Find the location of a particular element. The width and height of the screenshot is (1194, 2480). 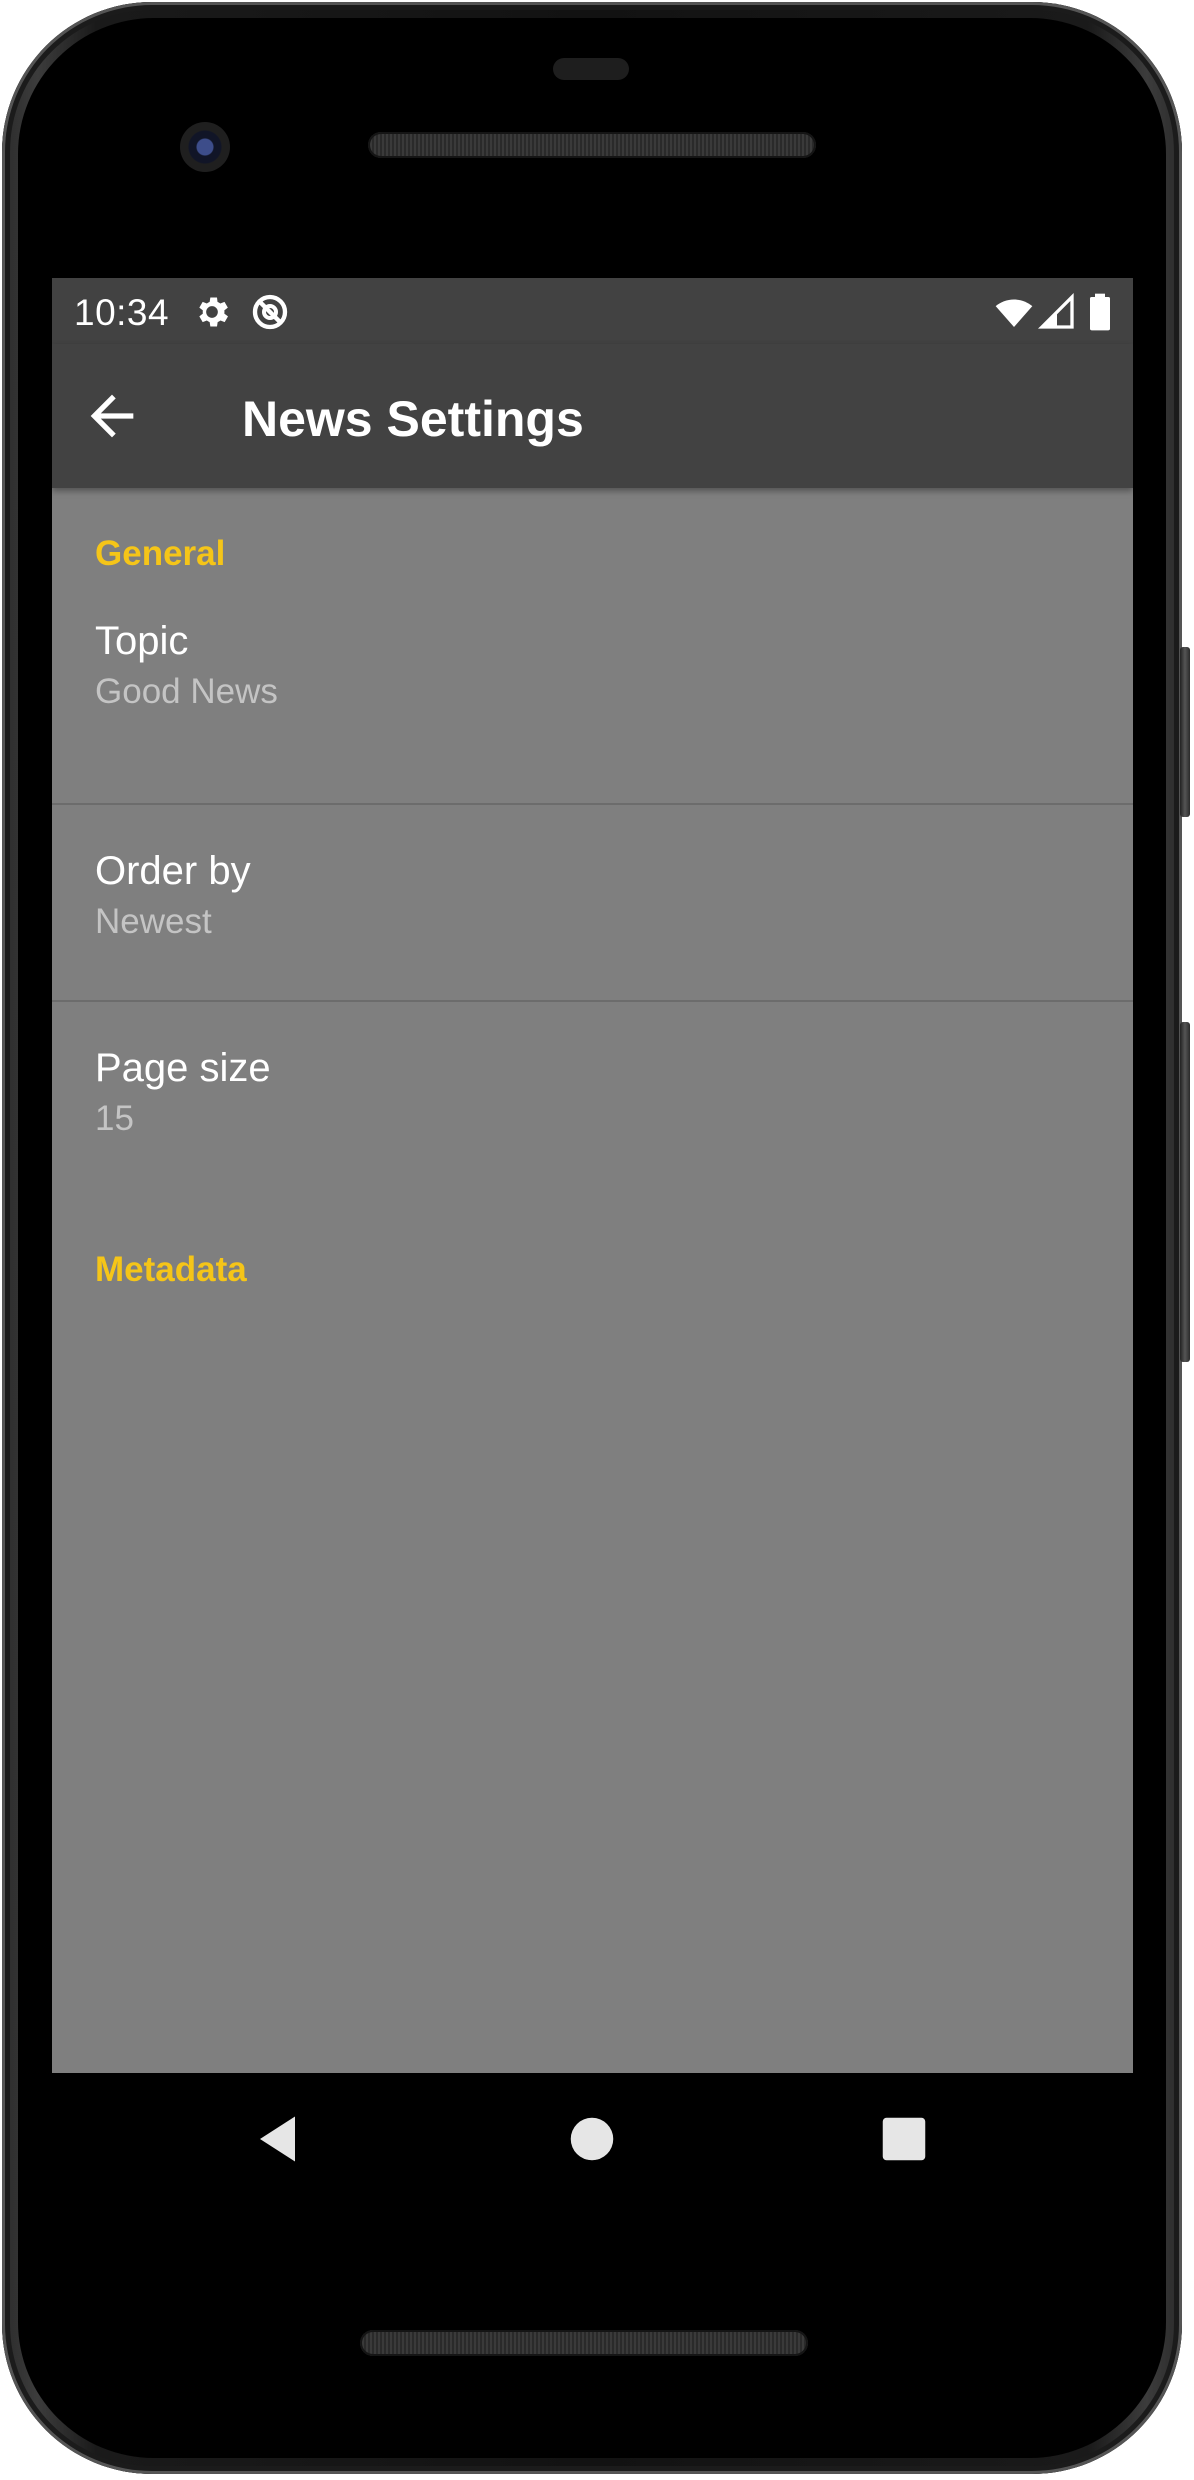

pref-topic: Topic Good News is located at coordinates (592, 691).